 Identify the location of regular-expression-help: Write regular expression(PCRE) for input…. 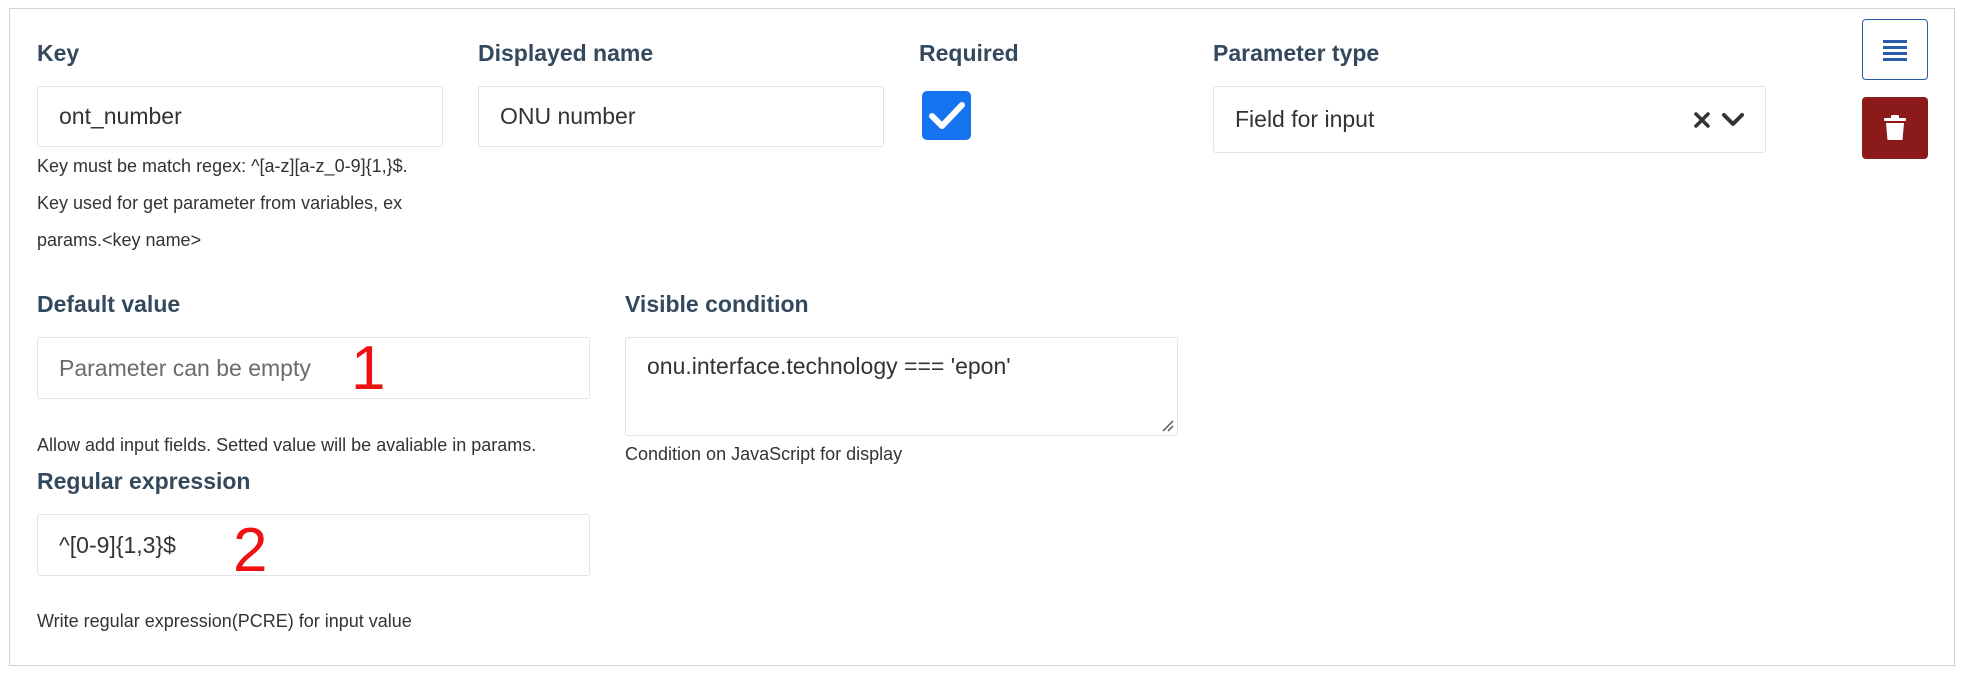
(224, 621).